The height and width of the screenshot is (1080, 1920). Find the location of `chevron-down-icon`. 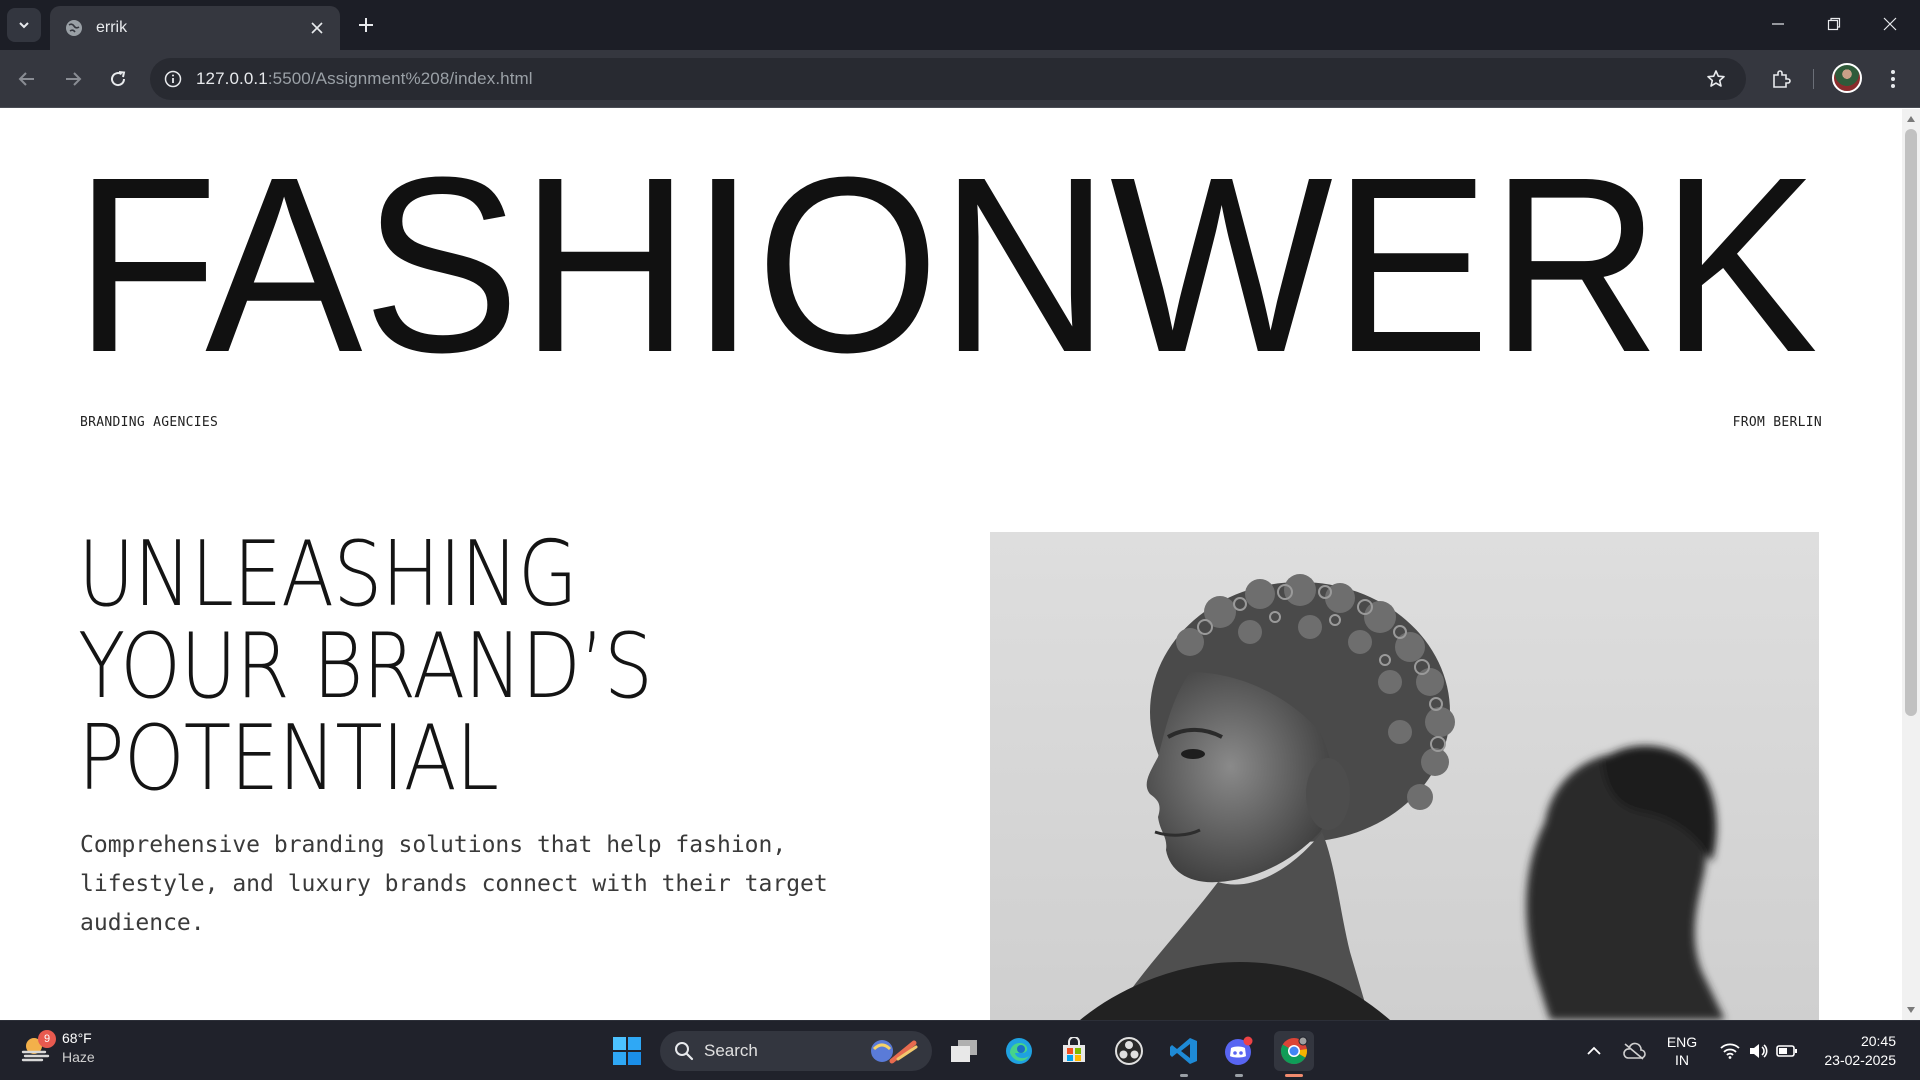

chevron-down-icon is located at coordinates (24, 25).